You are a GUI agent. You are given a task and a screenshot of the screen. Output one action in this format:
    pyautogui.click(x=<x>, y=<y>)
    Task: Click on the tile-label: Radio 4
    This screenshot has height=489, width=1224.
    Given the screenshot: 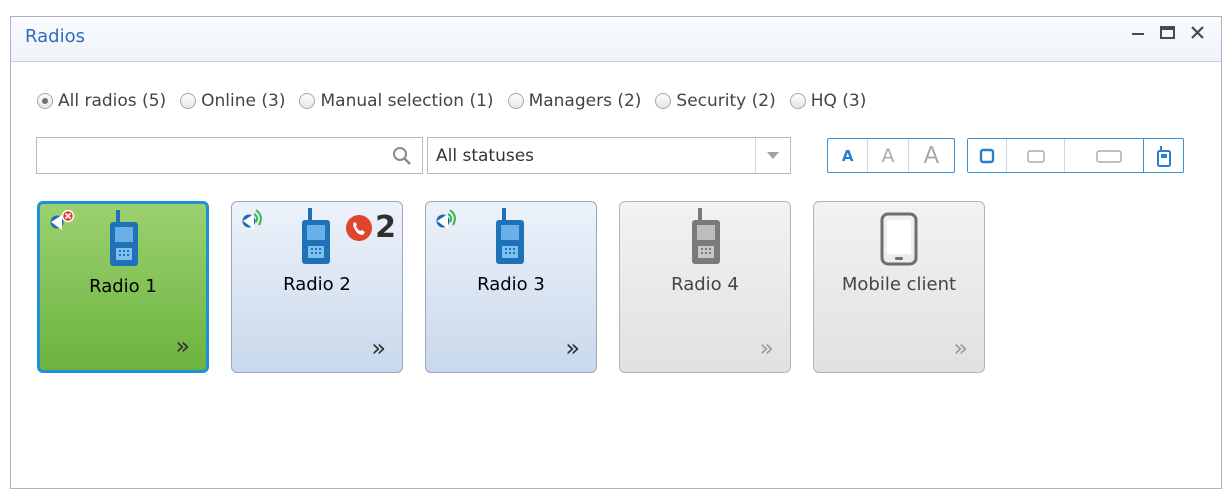 What is the action you would take?
    pyautogui.click(x=705, y=284)
    